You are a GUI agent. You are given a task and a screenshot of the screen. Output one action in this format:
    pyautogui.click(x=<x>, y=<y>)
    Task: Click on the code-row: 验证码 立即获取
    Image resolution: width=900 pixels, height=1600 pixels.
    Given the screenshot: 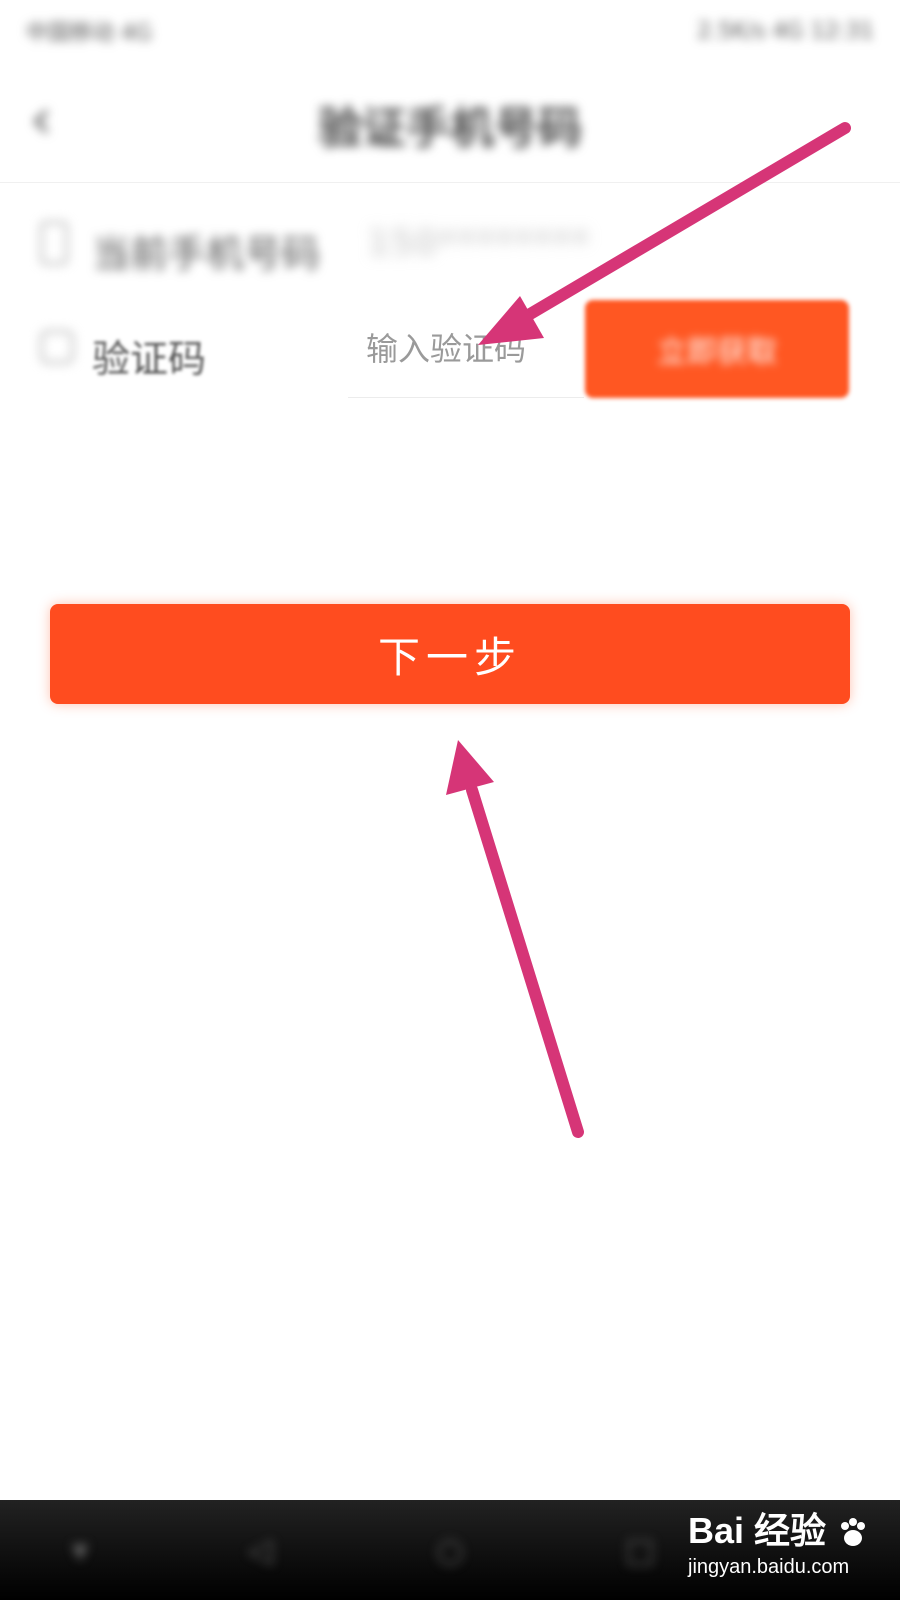 What is the action you would take?
    pyautogui.click(x=450, y=350)
    